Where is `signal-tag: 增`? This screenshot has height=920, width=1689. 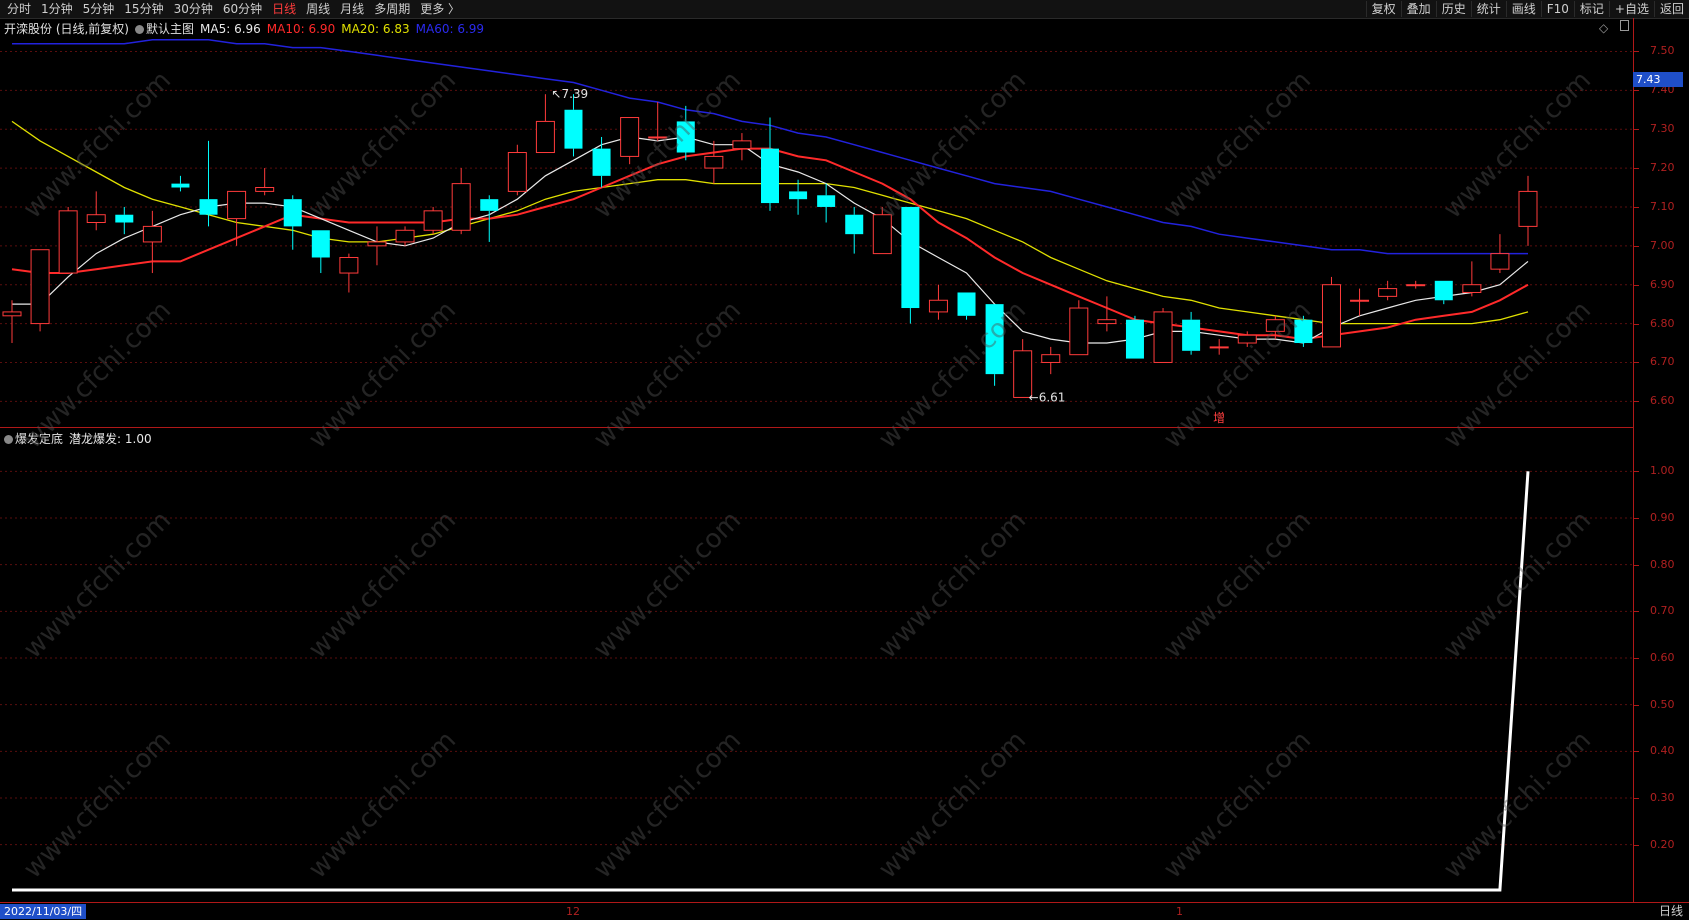
signal-tag: 增 is located at coordinates (1219, 418).